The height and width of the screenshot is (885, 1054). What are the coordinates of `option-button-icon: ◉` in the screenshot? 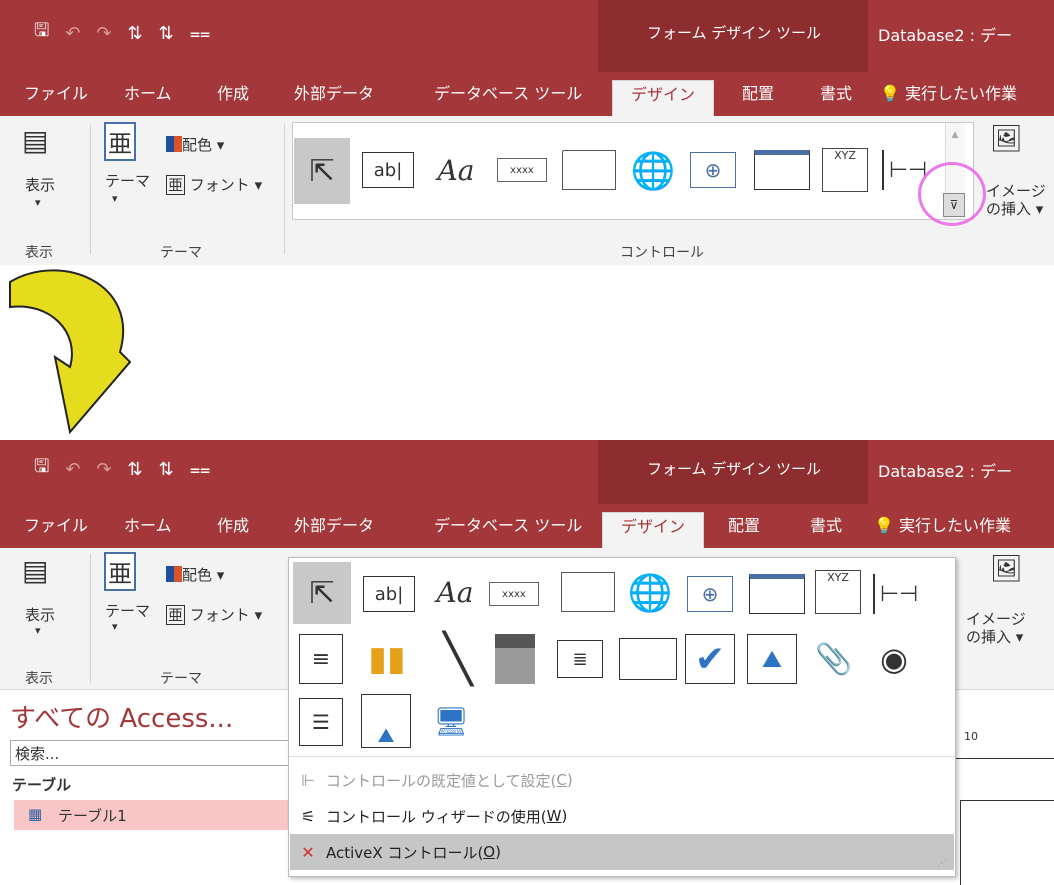 It's located at (894, 659).